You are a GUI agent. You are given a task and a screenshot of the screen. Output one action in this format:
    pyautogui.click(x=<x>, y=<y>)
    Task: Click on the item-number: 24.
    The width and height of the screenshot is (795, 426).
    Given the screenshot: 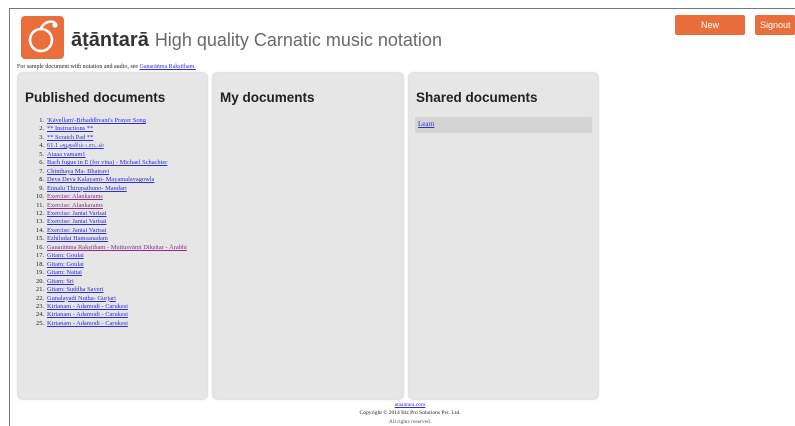 What is the action you would take?
    pyautogui.click(x=40, y=315)
    